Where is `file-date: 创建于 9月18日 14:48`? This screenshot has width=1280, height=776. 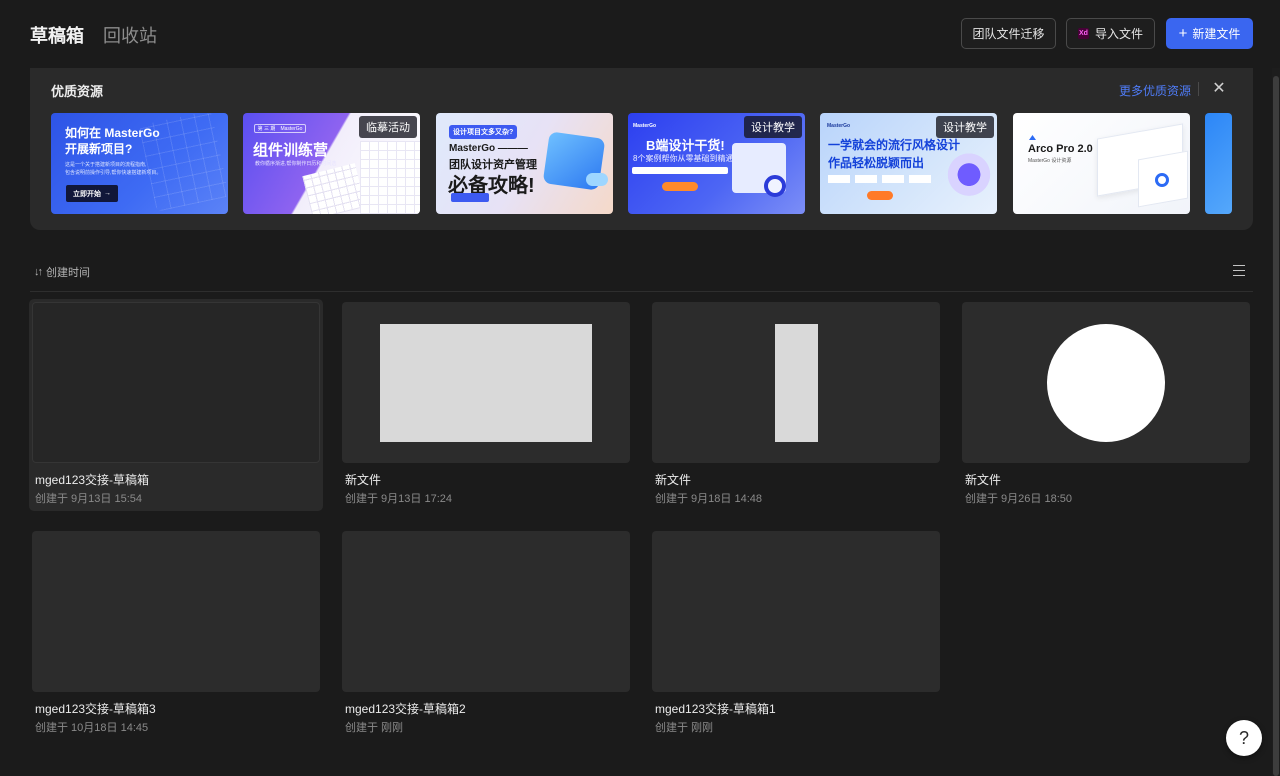
file-date: 创建于 9月18日 14:48 is located at coordinates (708, 499).